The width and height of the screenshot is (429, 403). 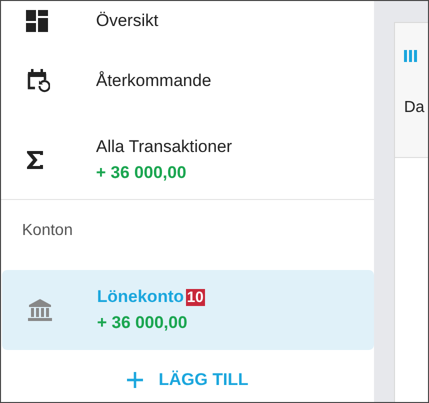 What do you see at coordinates (415, 108) in the screenshot?
I see `column-header: Da` at bounding box center [415, 108].